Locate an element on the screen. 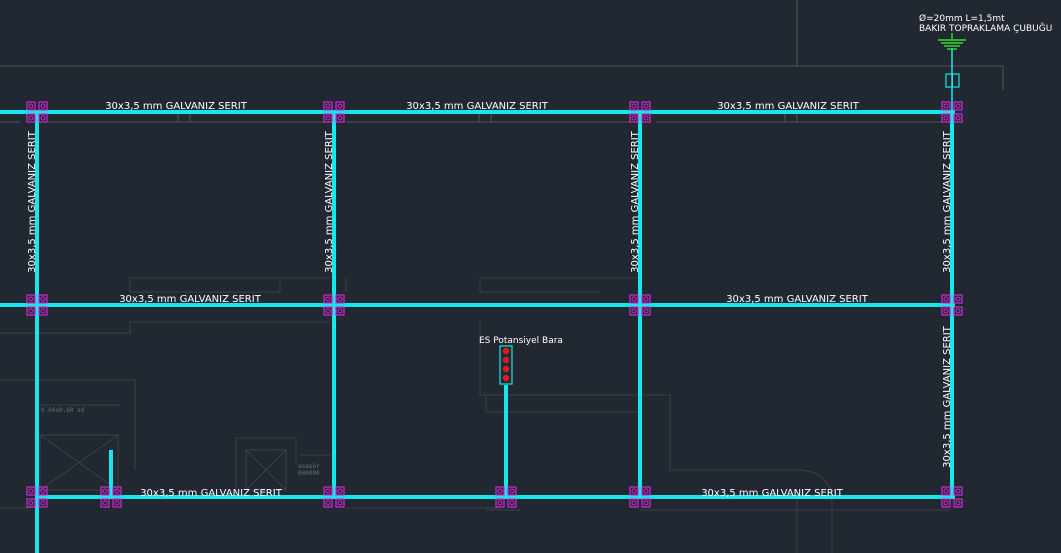  faint-room-label-a: 0.60x0.60 sd is located at coordinates (63, 410).